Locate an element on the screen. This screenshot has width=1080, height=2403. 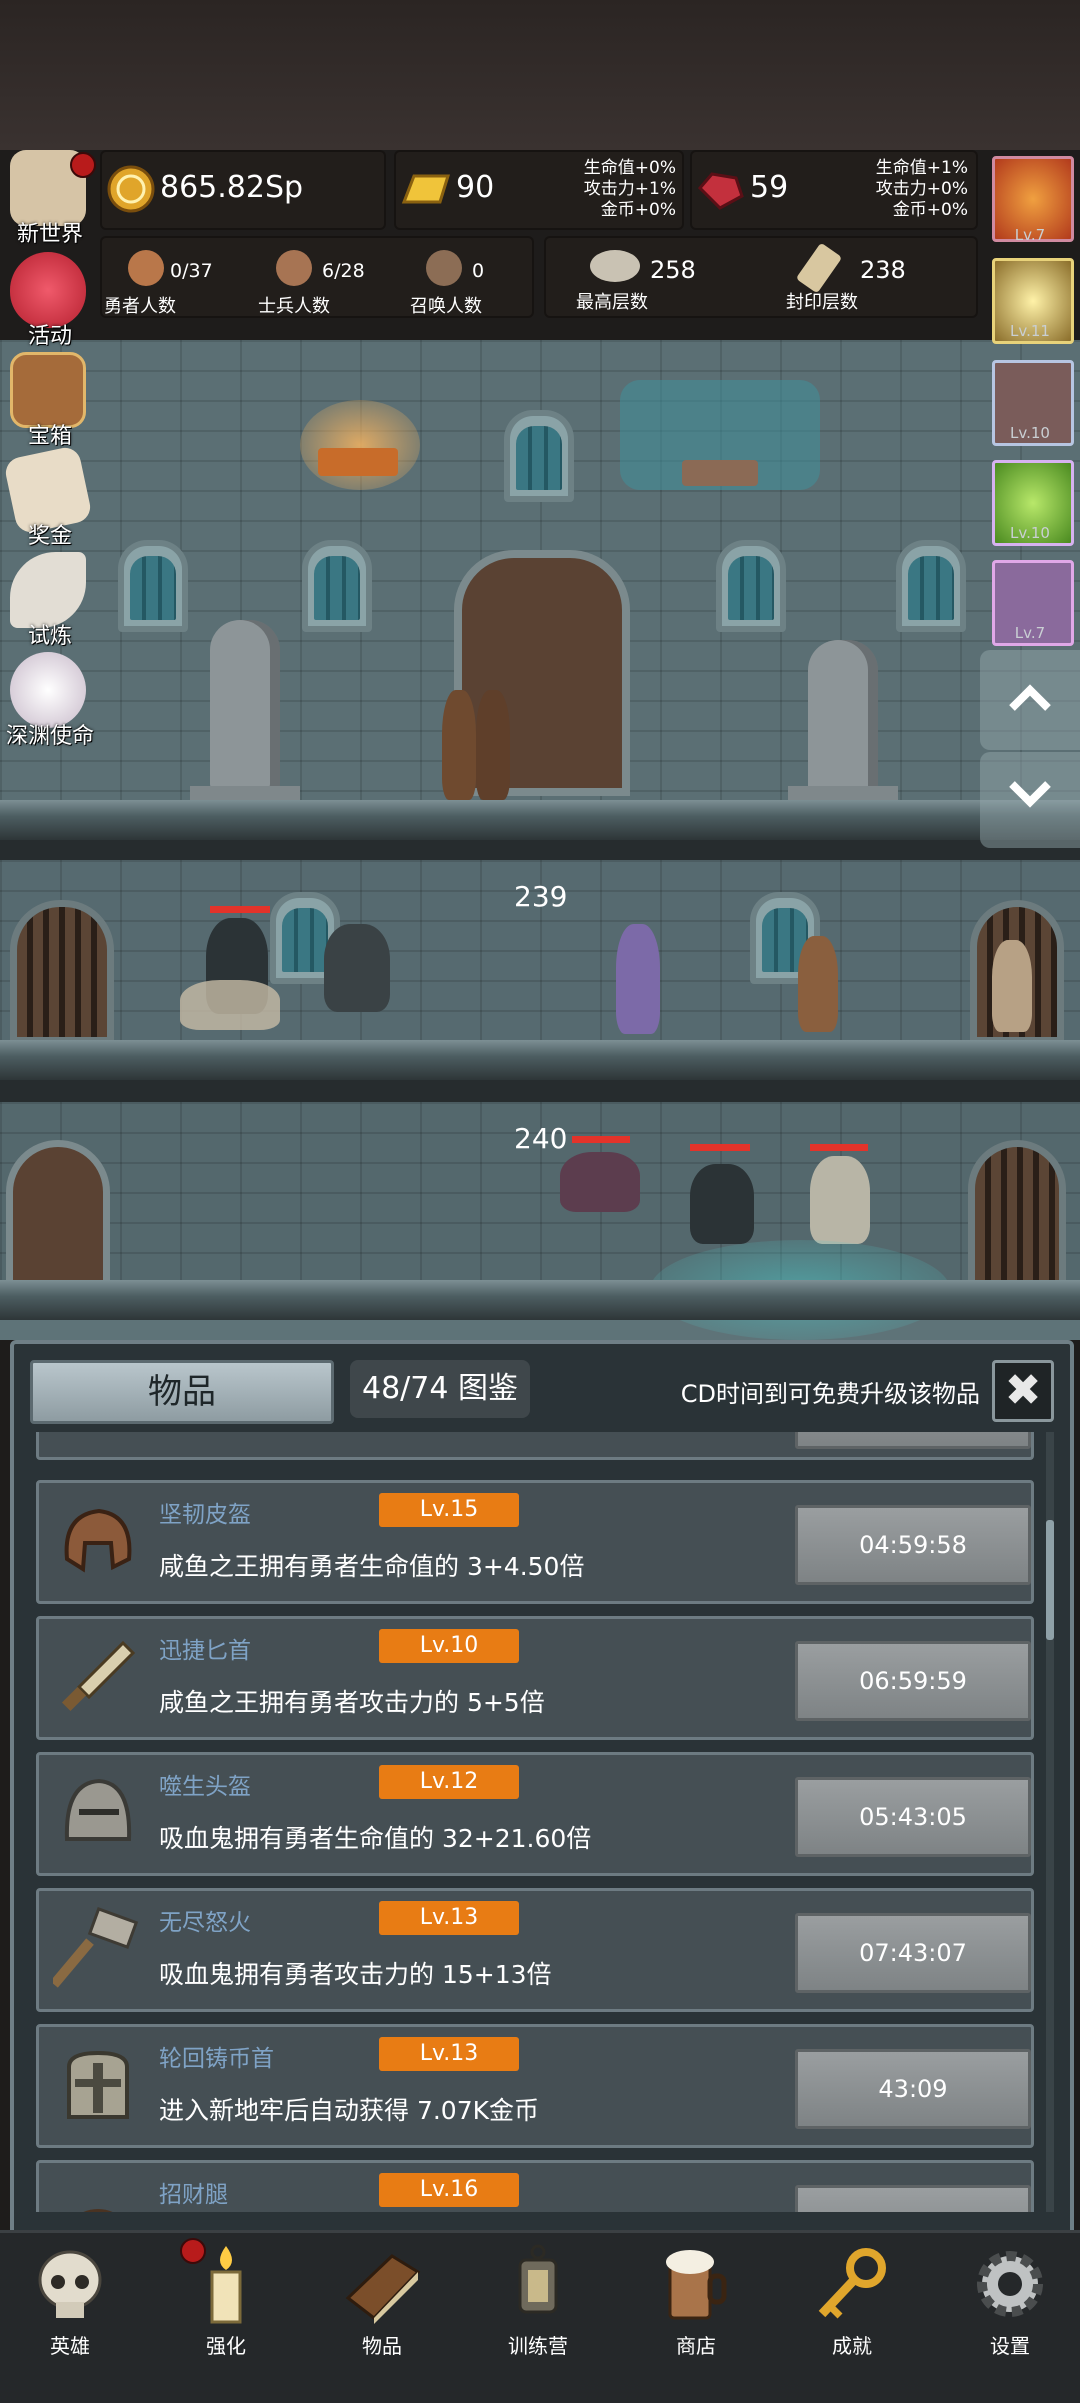
scroll-up-button is located at coordinates (1030, 700).